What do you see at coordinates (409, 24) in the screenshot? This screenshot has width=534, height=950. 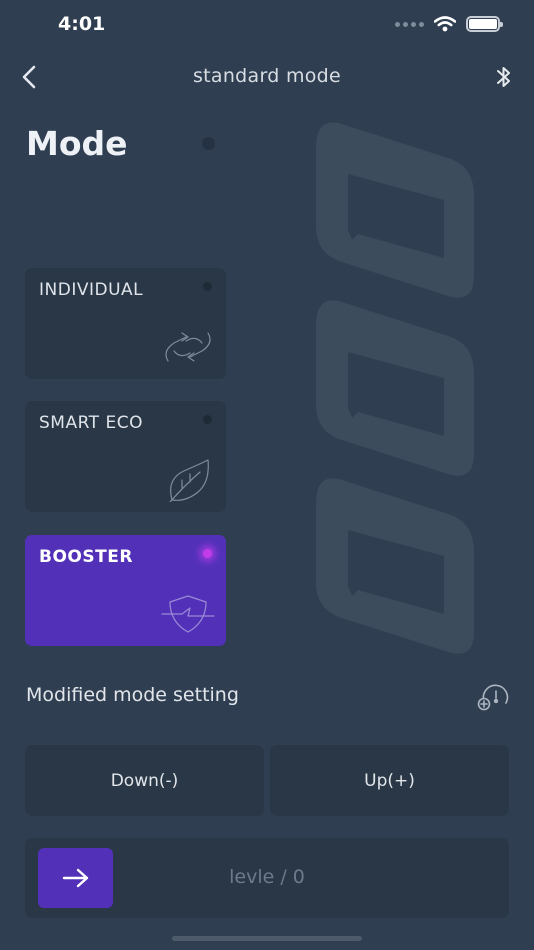 I see `signal-dots-icon` at bounding box center [409, 24].